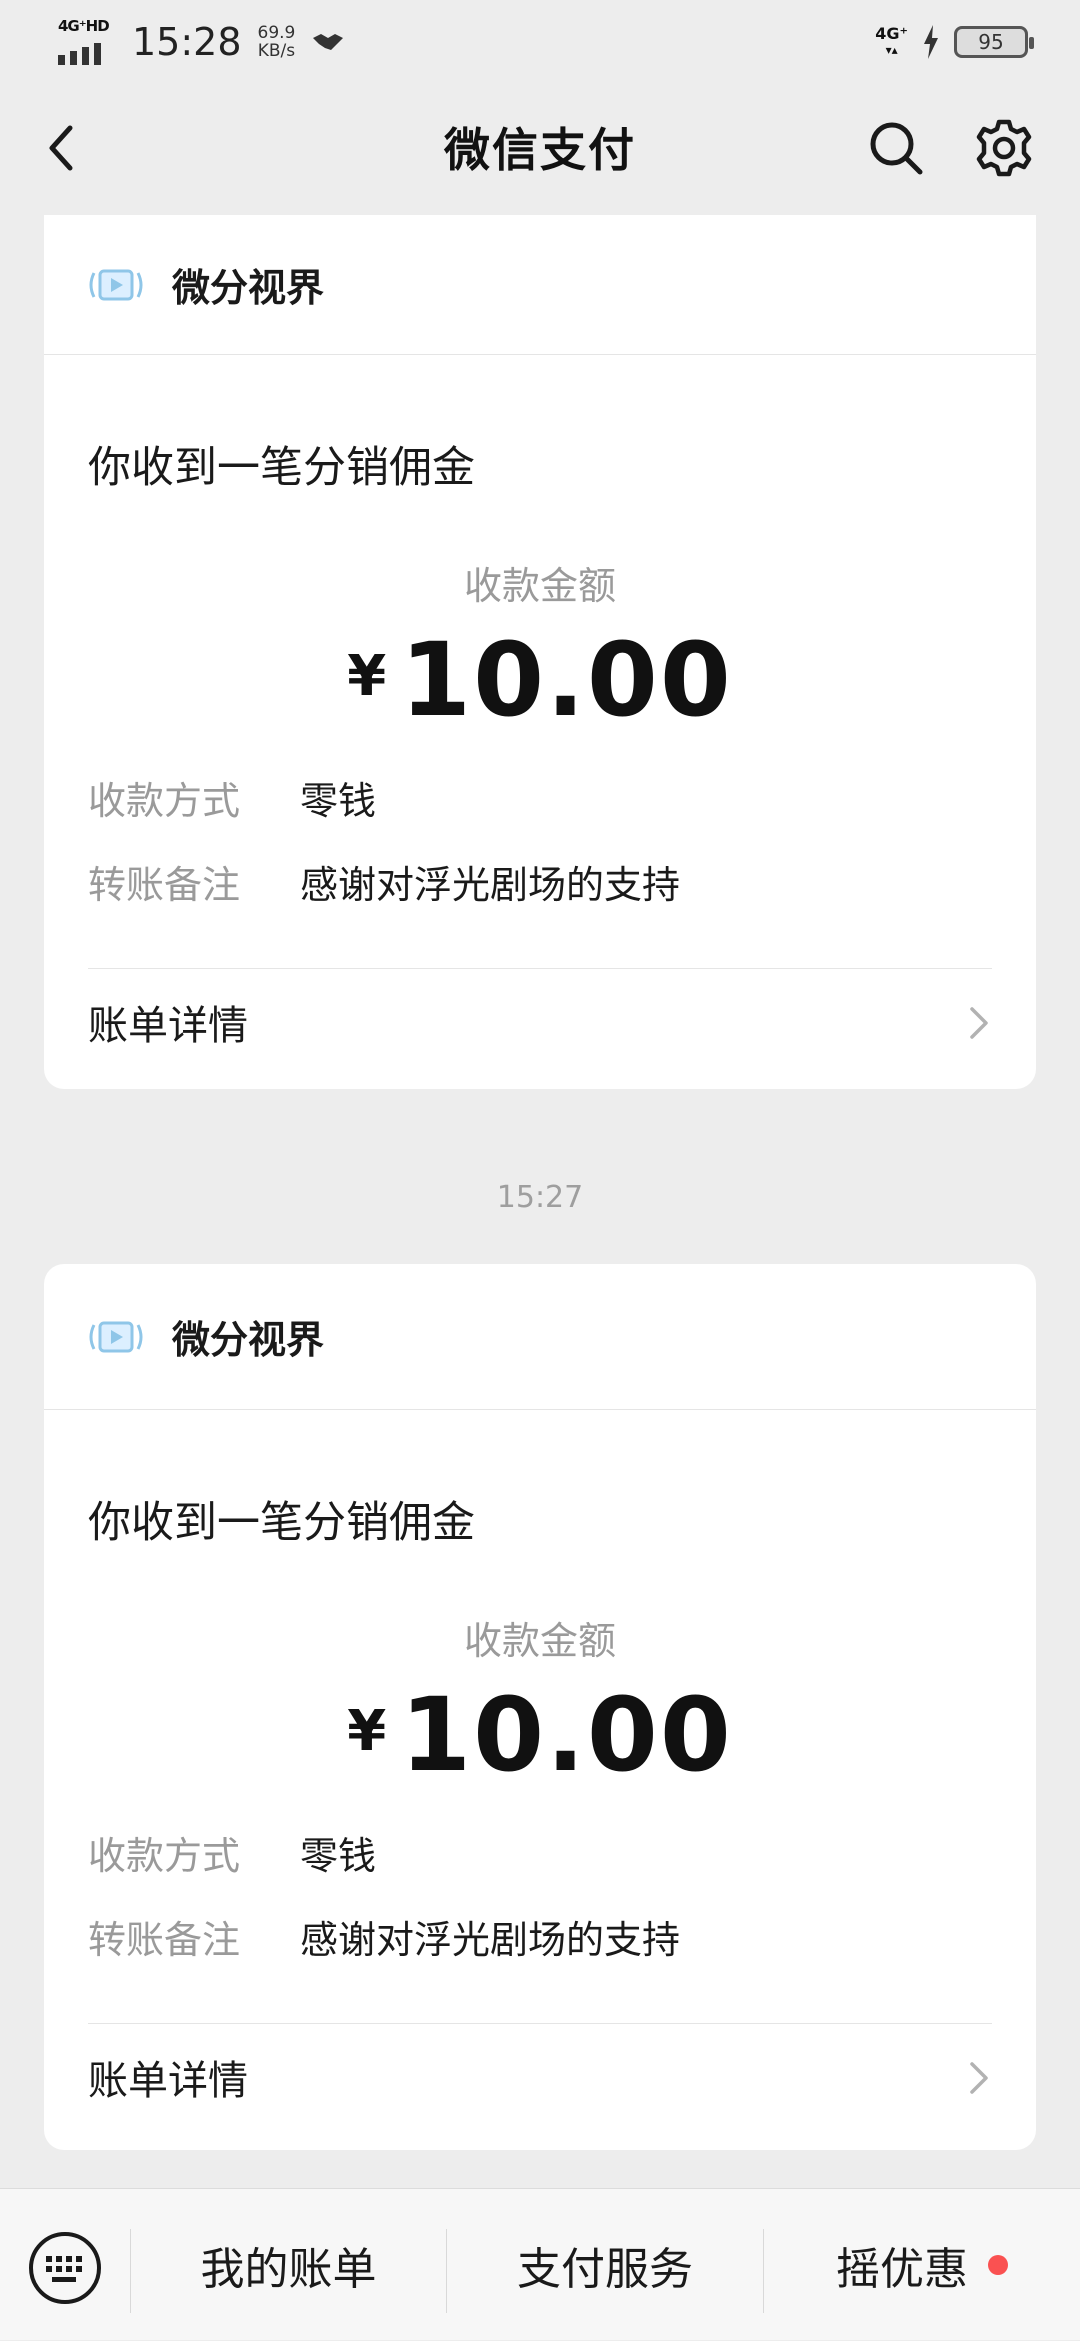 This screenshot has height=2341, width=1080. Describe the element at coordinates (902, 2269) in the screenshot. I see `tab-shake-offers-label: 摇优惠` at that location.